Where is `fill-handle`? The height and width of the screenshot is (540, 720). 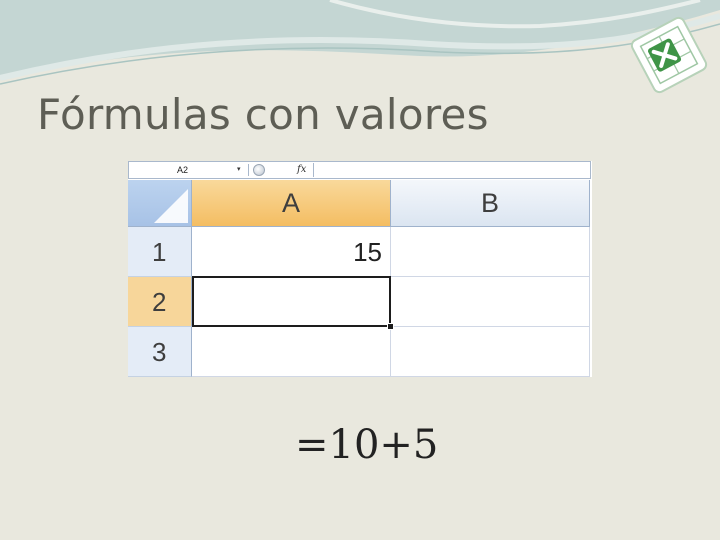 fill-handle is located at coordinates (390, 326).